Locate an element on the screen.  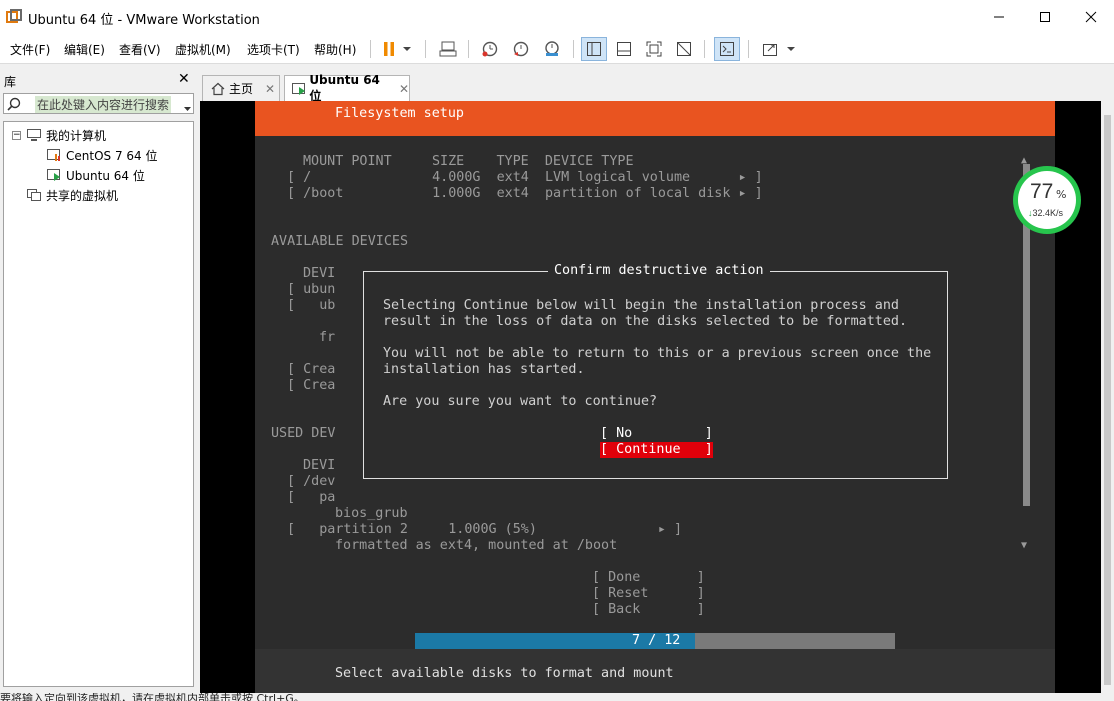
window-title: Ubuntu 64 位 - VMware Workstation is located at coordinates (144, 20).